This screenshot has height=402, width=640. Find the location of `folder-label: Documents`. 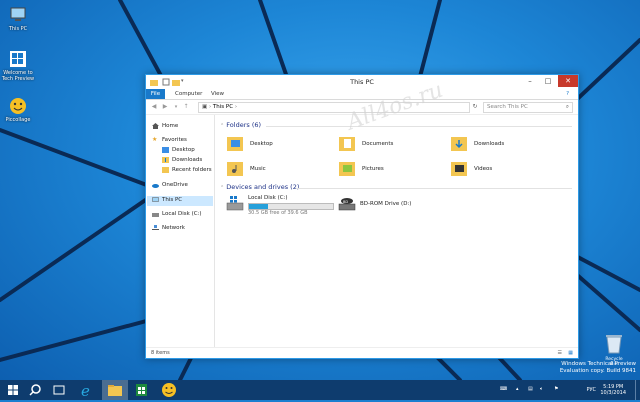

folder-label: Documents is located at coordinates (378, 144).